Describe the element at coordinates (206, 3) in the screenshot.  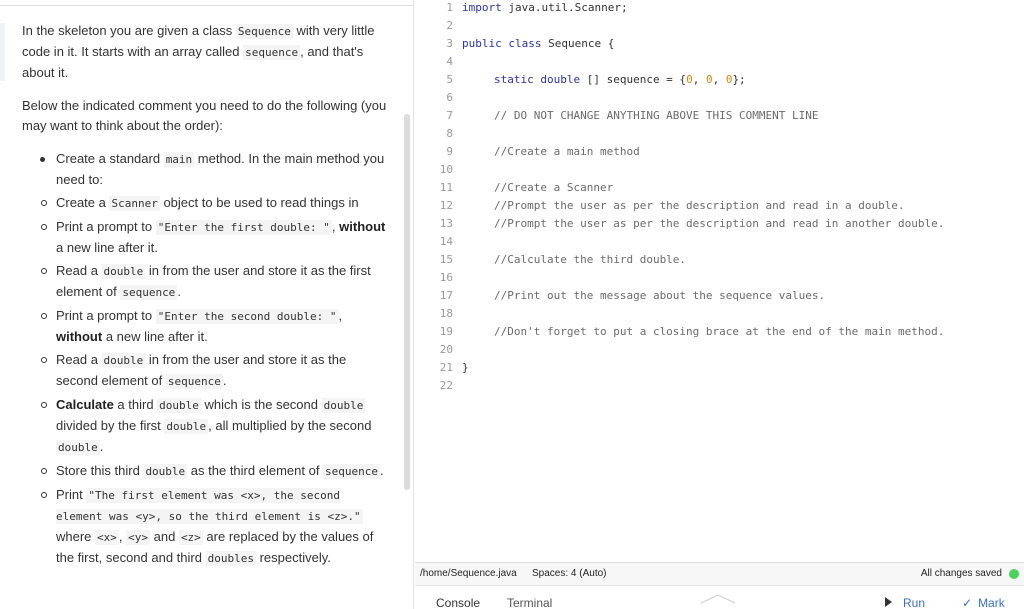
I see `panel-top-divider` at that location.